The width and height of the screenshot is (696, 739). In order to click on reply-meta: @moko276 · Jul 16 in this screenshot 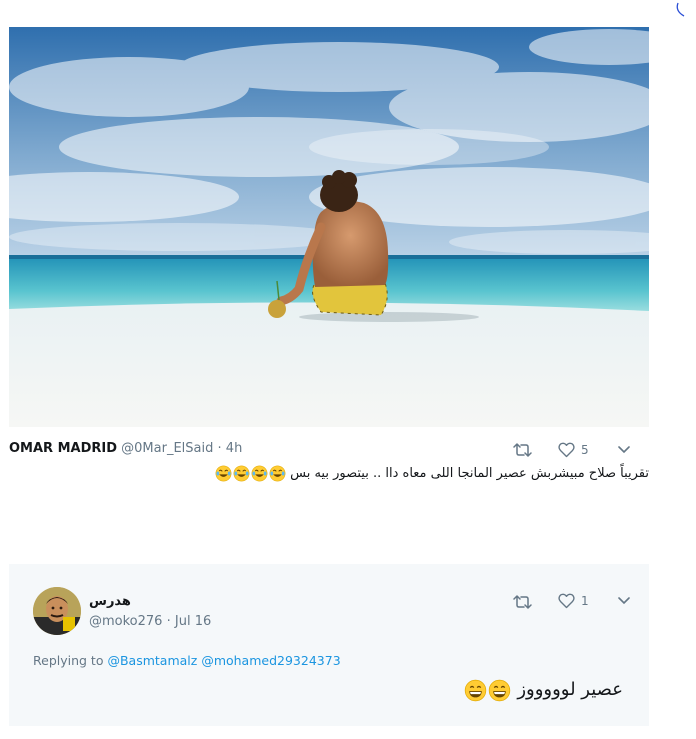, I will do `click(150, 621)`.